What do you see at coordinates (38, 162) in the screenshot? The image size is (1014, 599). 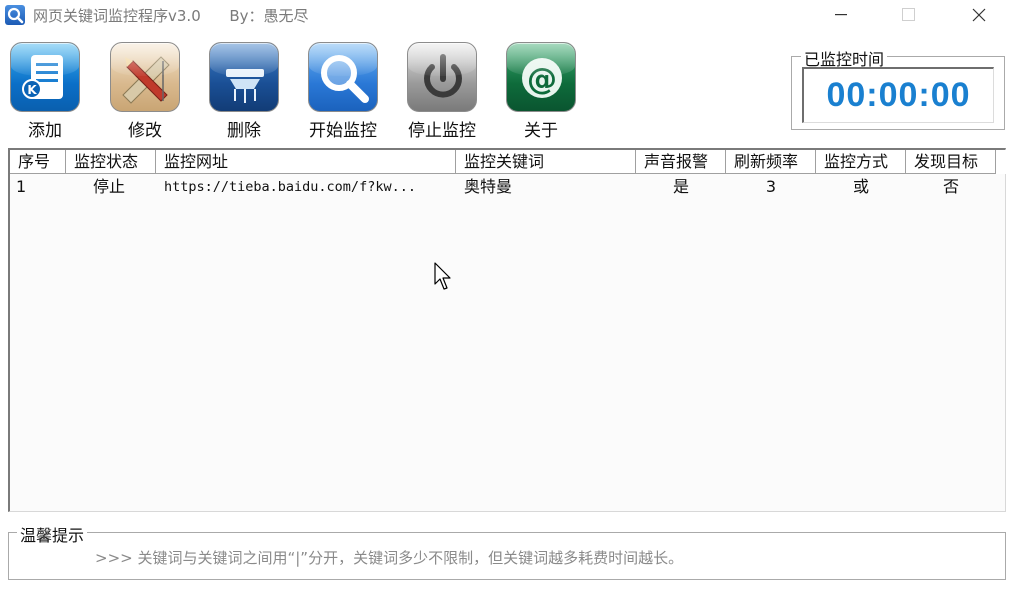 I see `column-header-index: 序号` at bounding box center [38, 162].